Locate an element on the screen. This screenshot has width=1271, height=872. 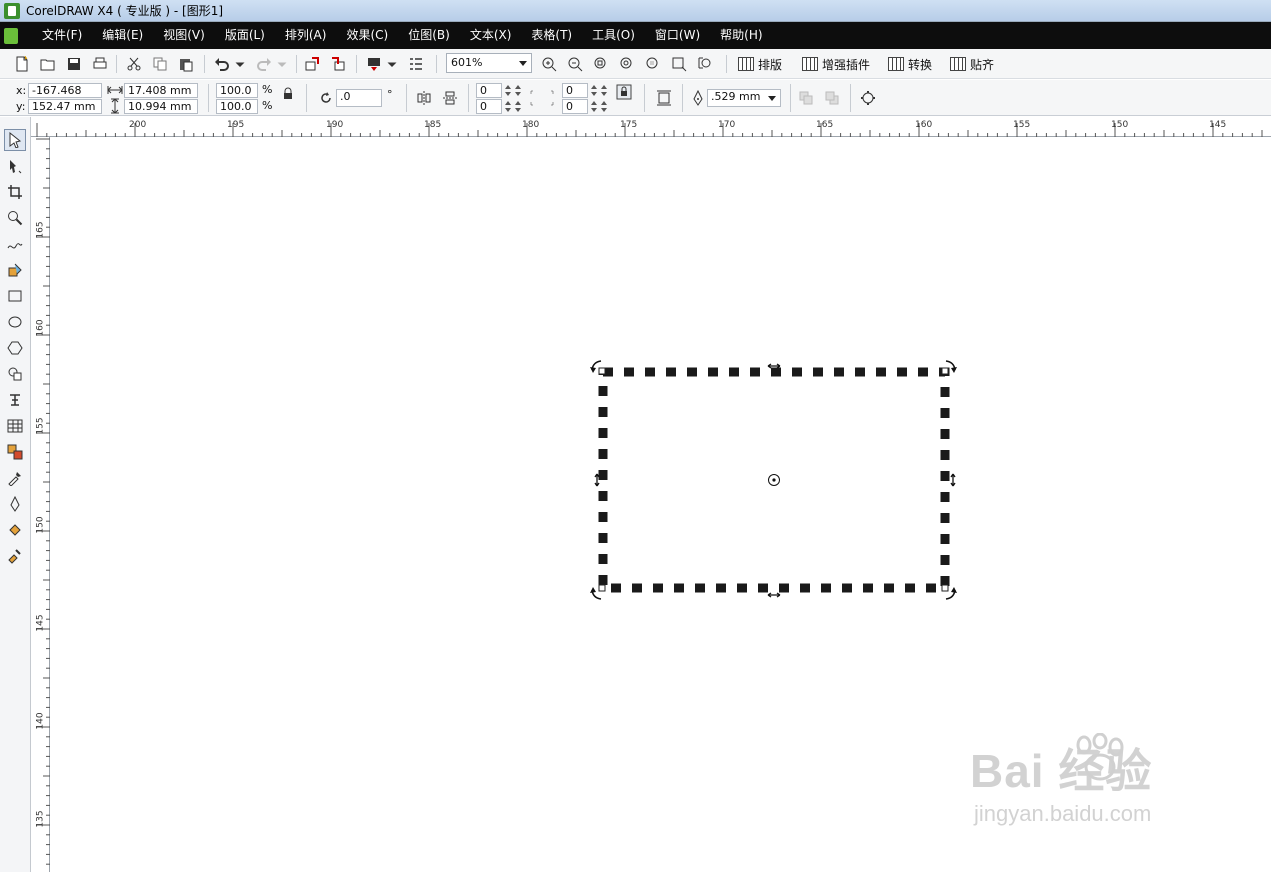
toolbox is located at coordinates (15, 494).